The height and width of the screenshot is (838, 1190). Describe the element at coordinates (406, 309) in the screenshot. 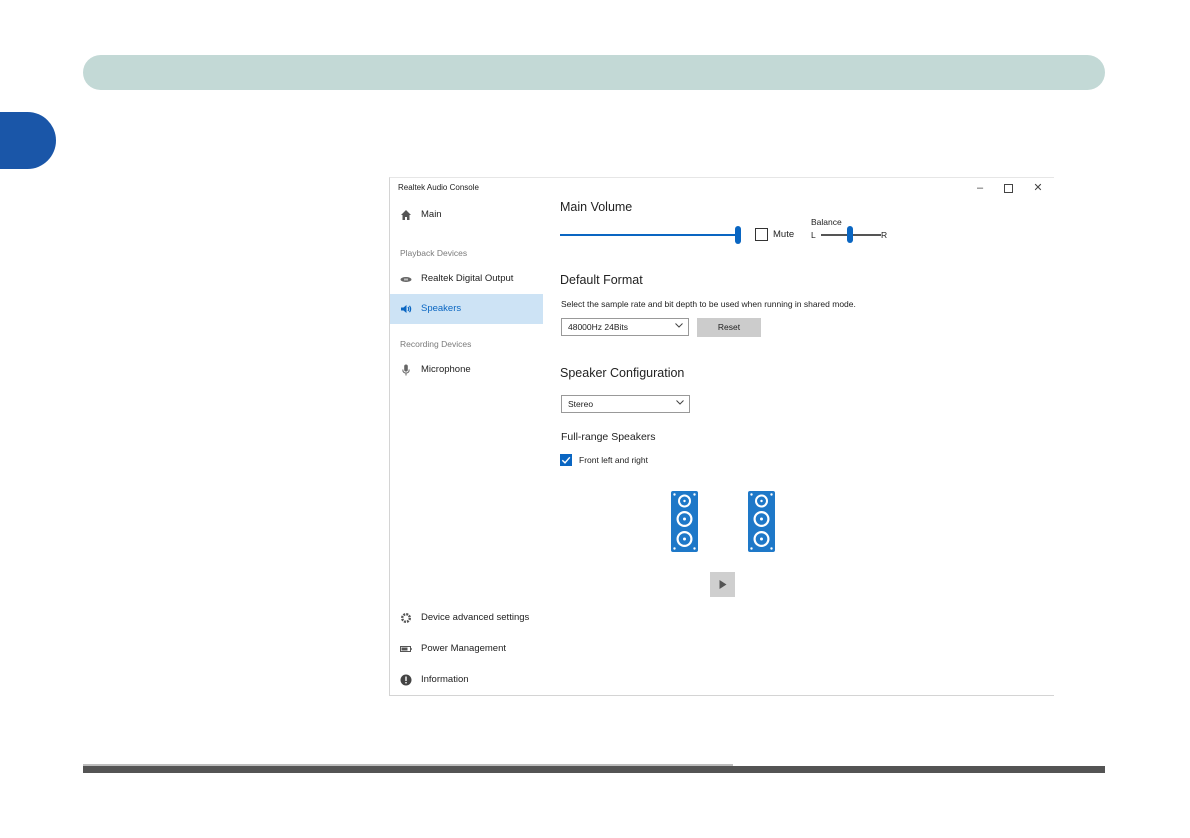

I see `speaker-icon` at that location.